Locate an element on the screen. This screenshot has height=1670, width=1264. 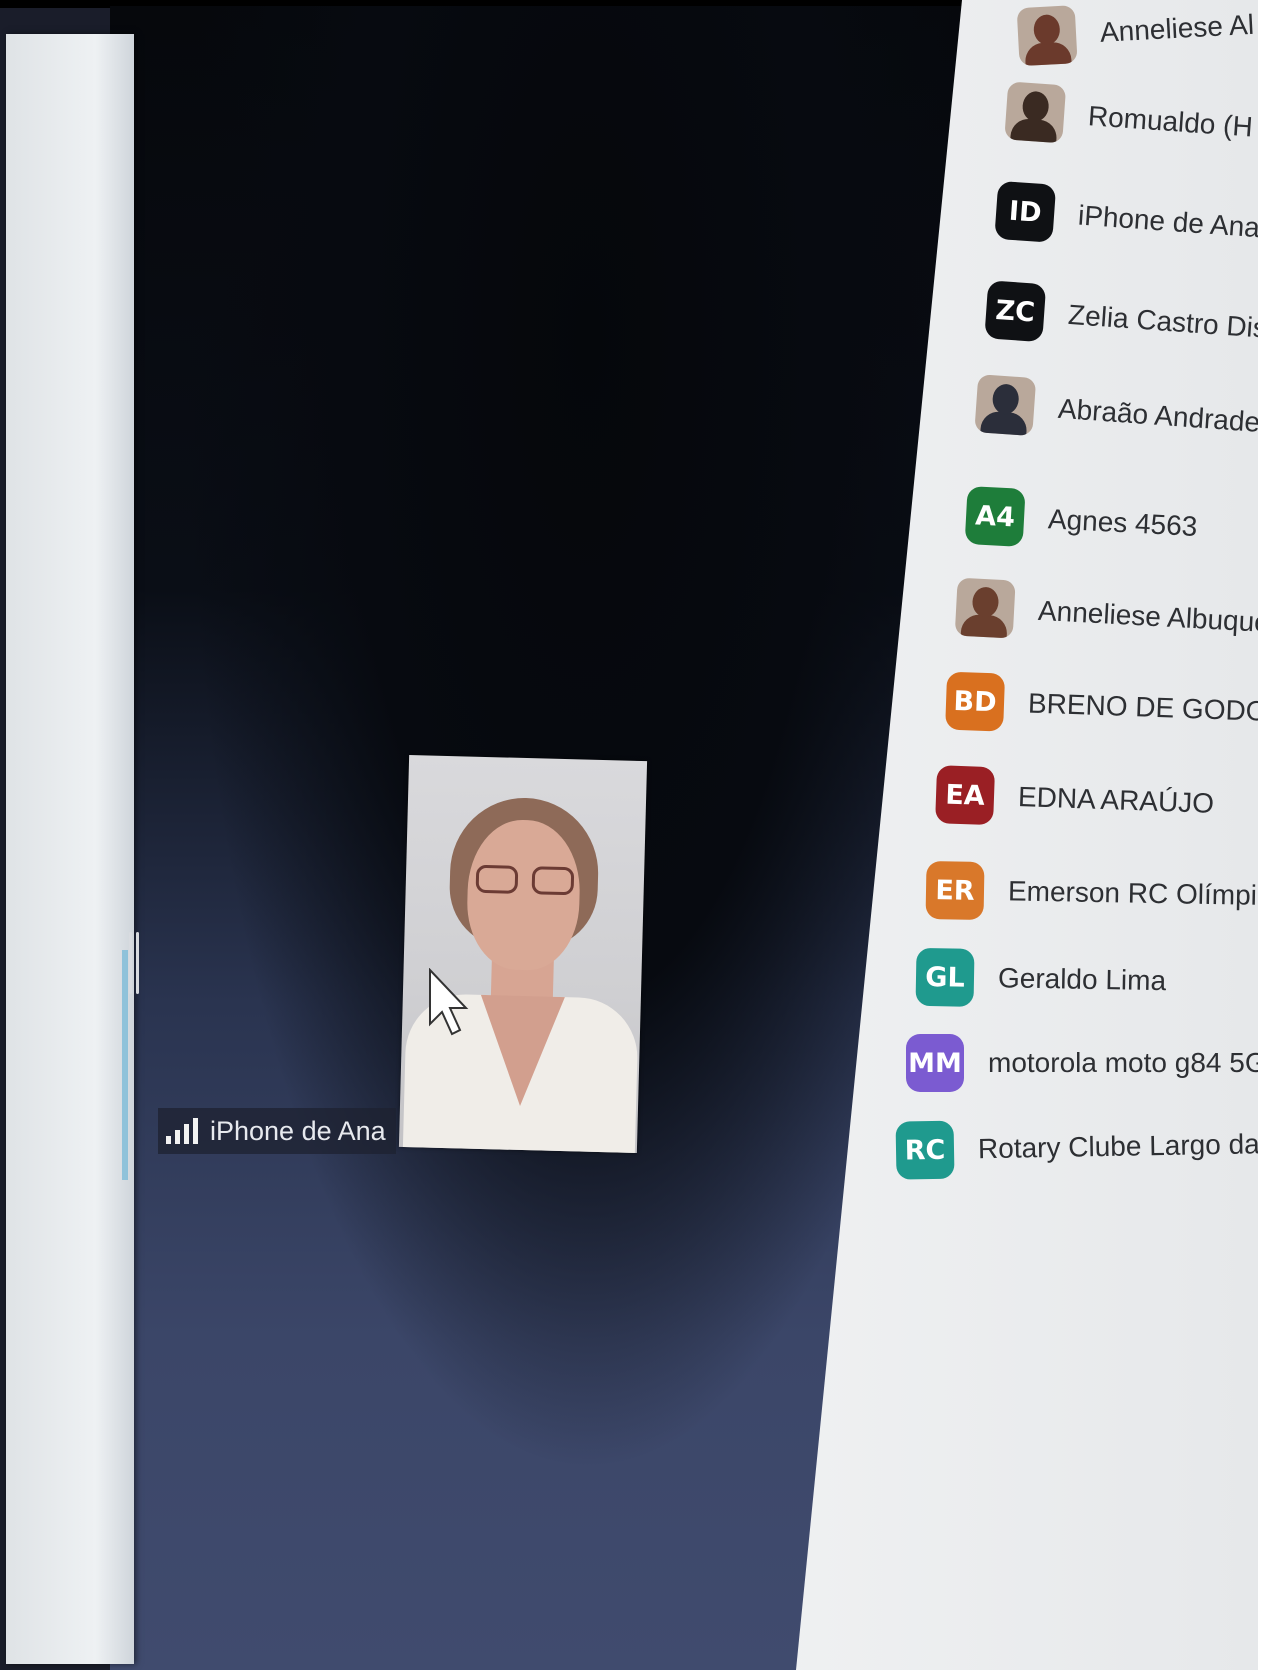
panel-resize-handle is located at coordinates (134, 963).